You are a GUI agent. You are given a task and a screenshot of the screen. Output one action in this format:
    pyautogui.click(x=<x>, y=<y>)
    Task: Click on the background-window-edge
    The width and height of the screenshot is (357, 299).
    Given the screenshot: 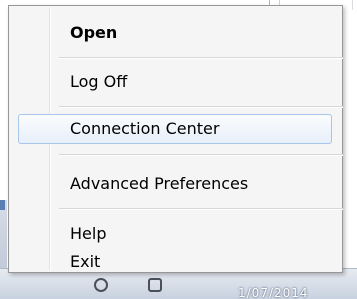 What is the action you would take?
    pyautogui.click(x=352, y=5)
    